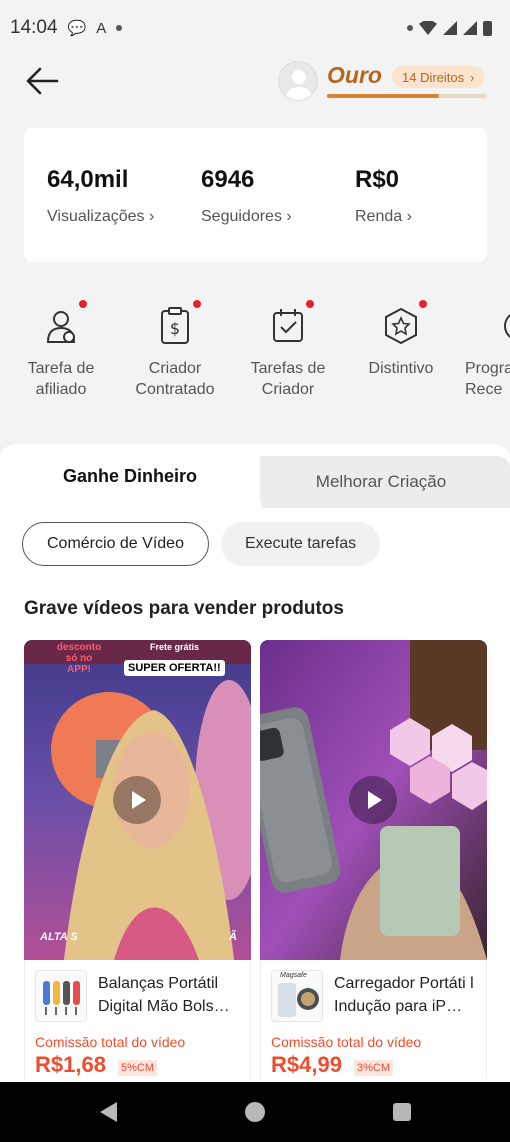  I want to click on nav-home-icon, so click(255, 1112).